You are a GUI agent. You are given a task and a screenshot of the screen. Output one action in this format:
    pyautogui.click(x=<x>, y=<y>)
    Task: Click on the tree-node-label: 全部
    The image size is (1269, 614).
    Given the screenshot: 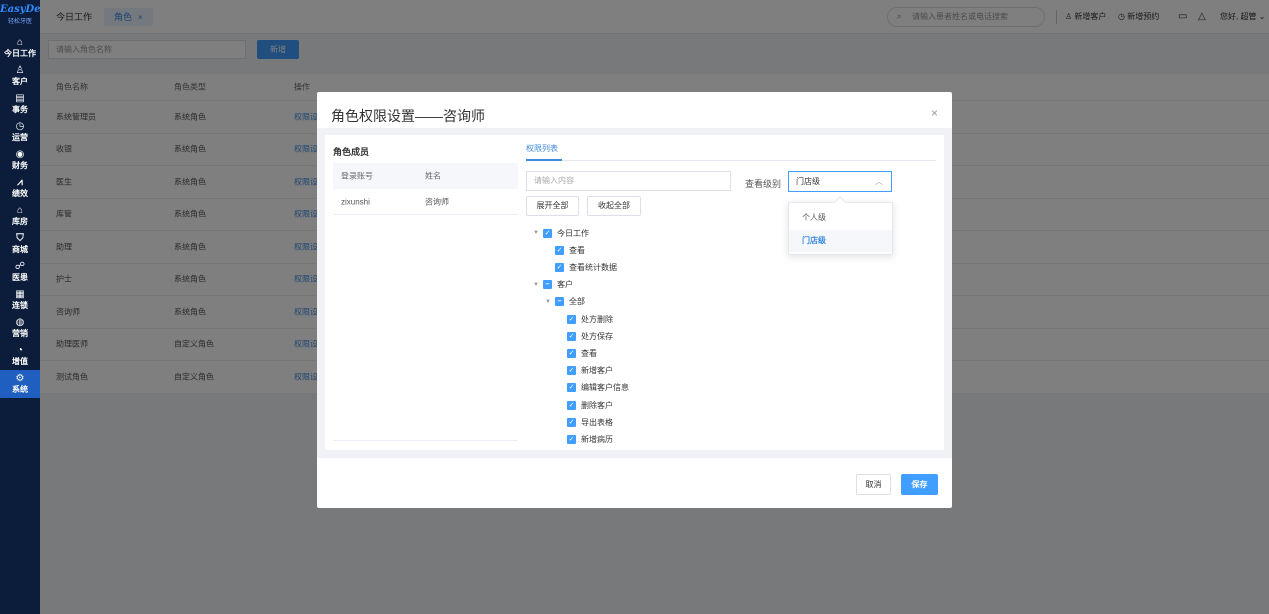 What is the action you would take?
    pyautogui.click(x=577, y=302)
    